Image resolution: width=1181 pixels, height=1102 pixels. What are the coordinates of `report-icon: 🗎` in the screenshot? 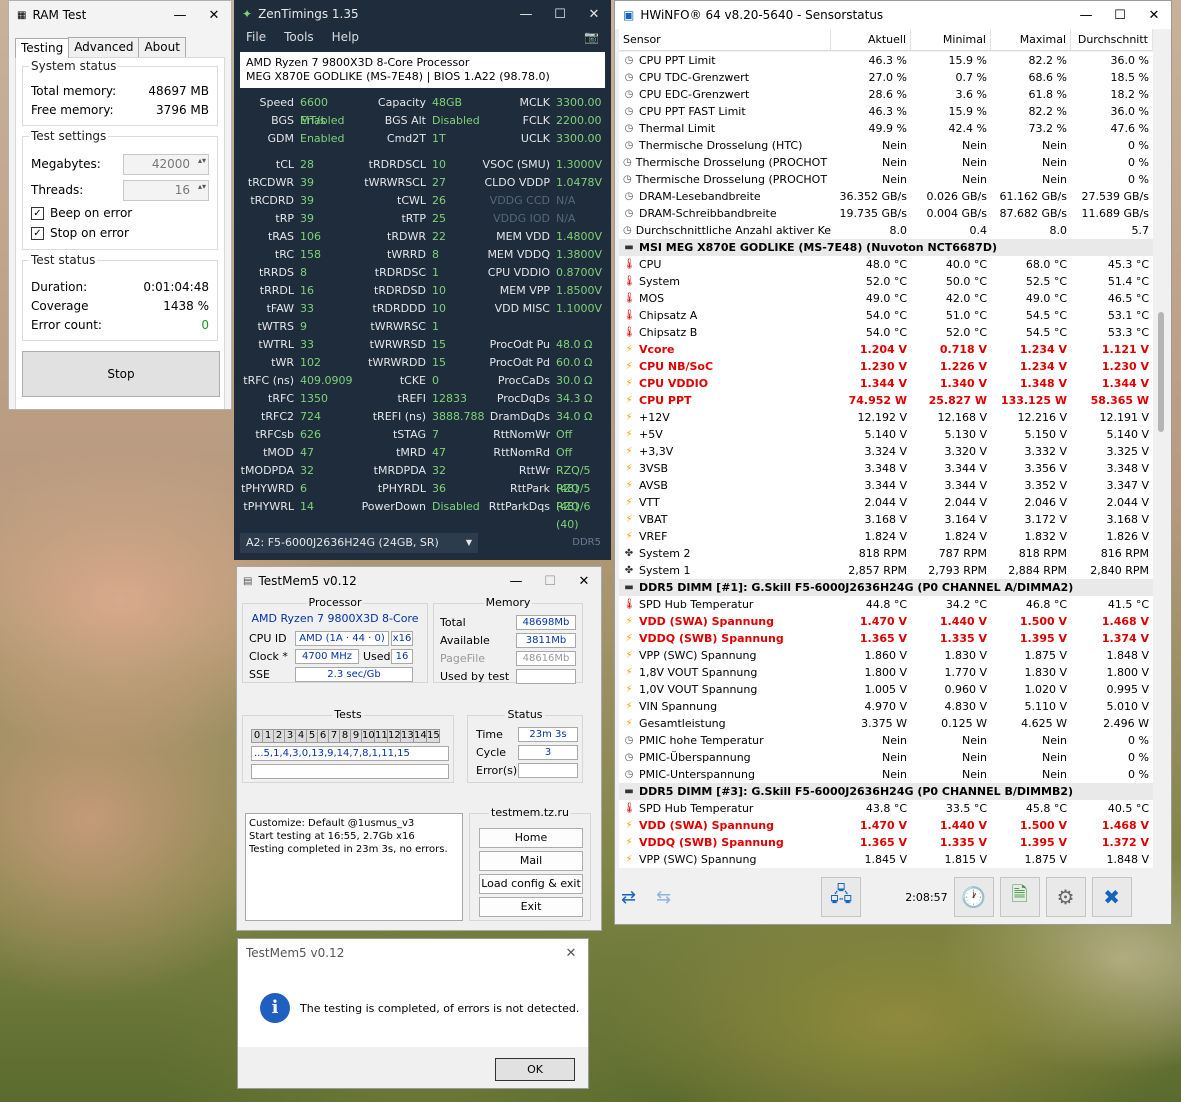 It's located at (1019, 897).